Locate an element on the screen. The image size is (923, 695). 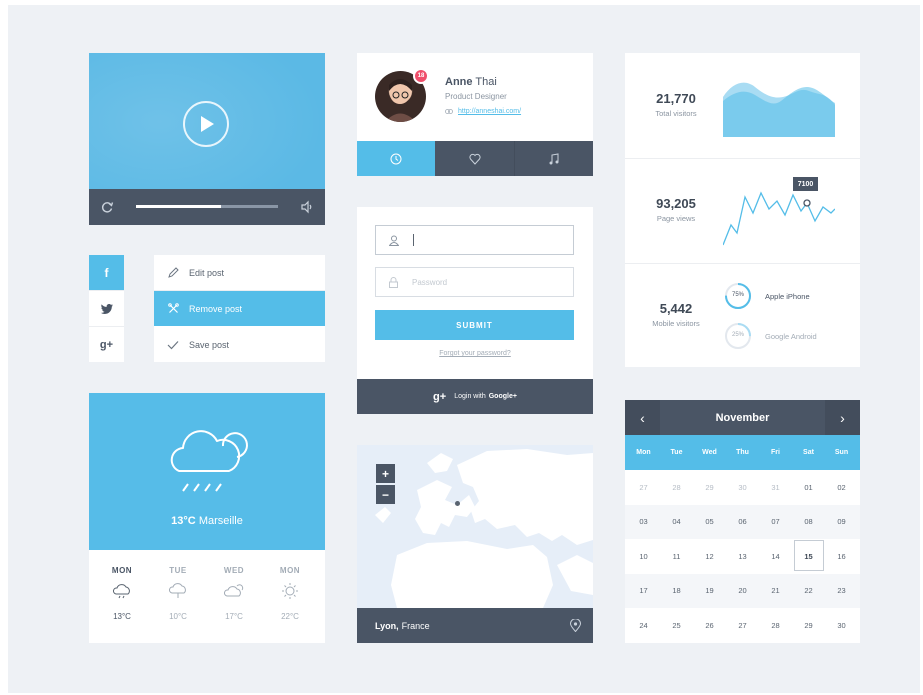
forecast-day: TUE is located at coordinates (178, 570).